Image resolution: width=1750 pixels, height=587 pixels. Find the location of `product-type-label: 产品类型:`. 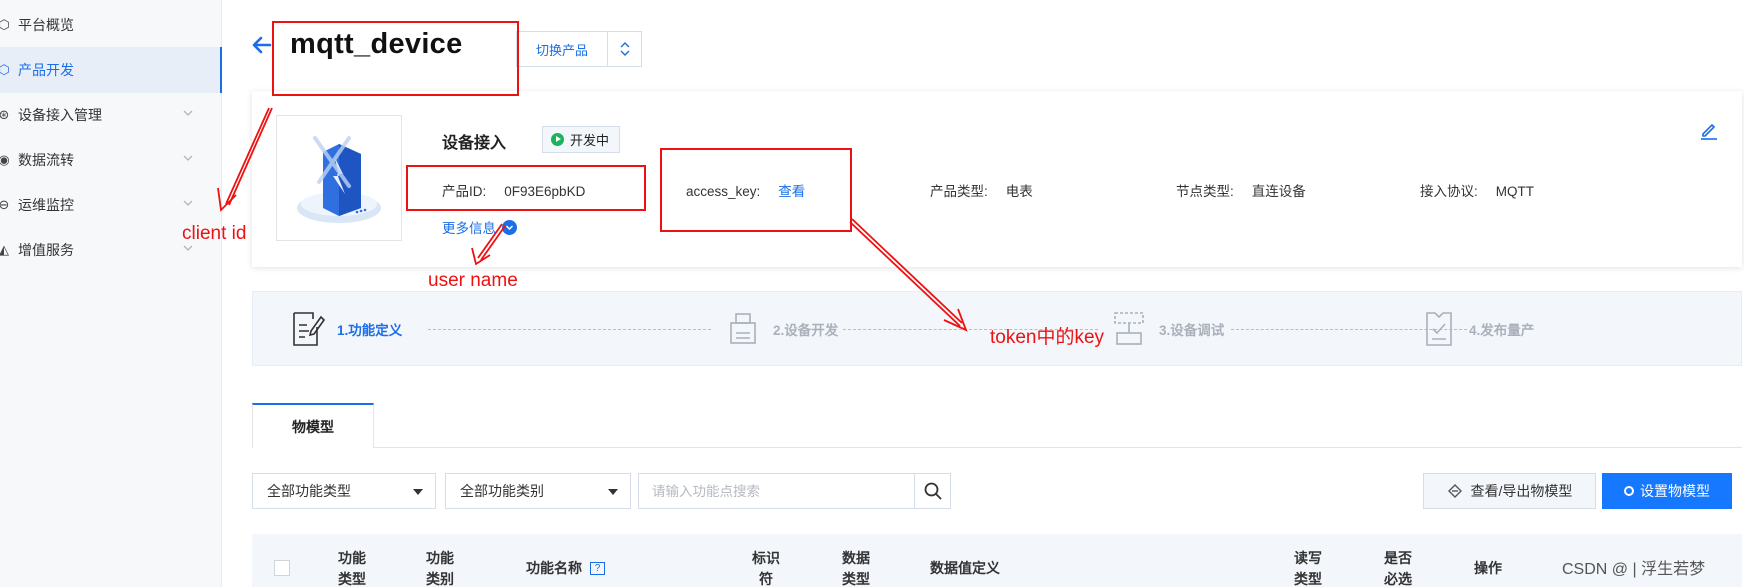

product-type-label: 产品类型: is located at coordinates (959, 191).